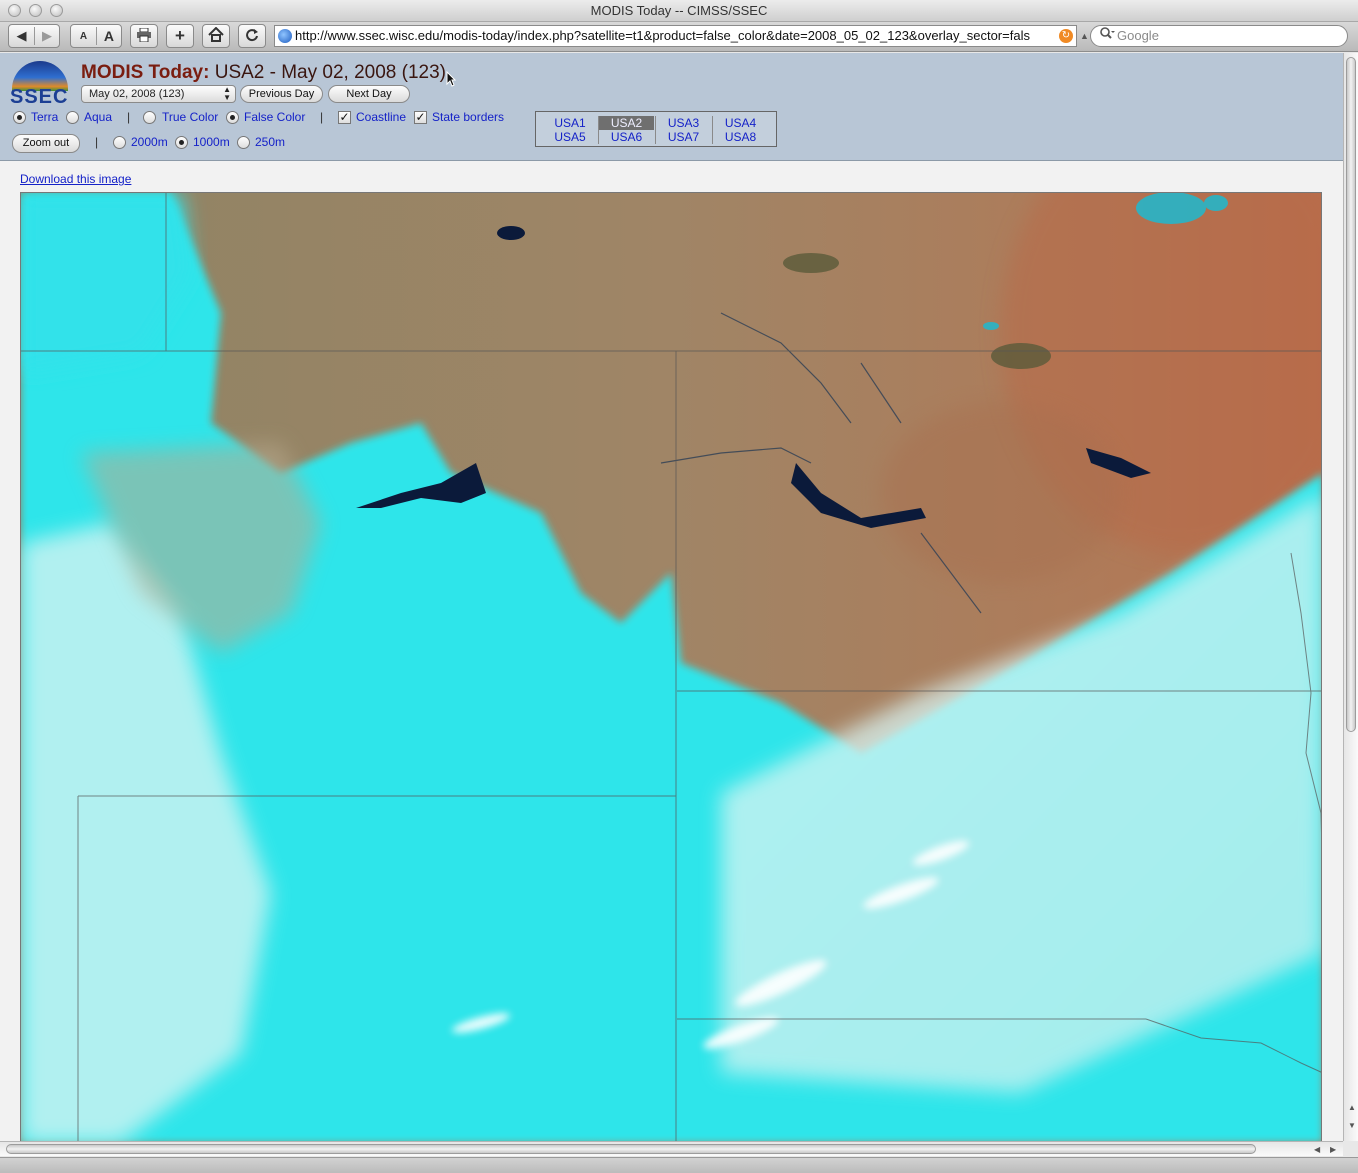 Image resolution: width=1358 pixels, height=1173 pixels. Describe the element at coordinates (570, 123) in the screenshot. I see `sector-usa1: USA1` at that location.